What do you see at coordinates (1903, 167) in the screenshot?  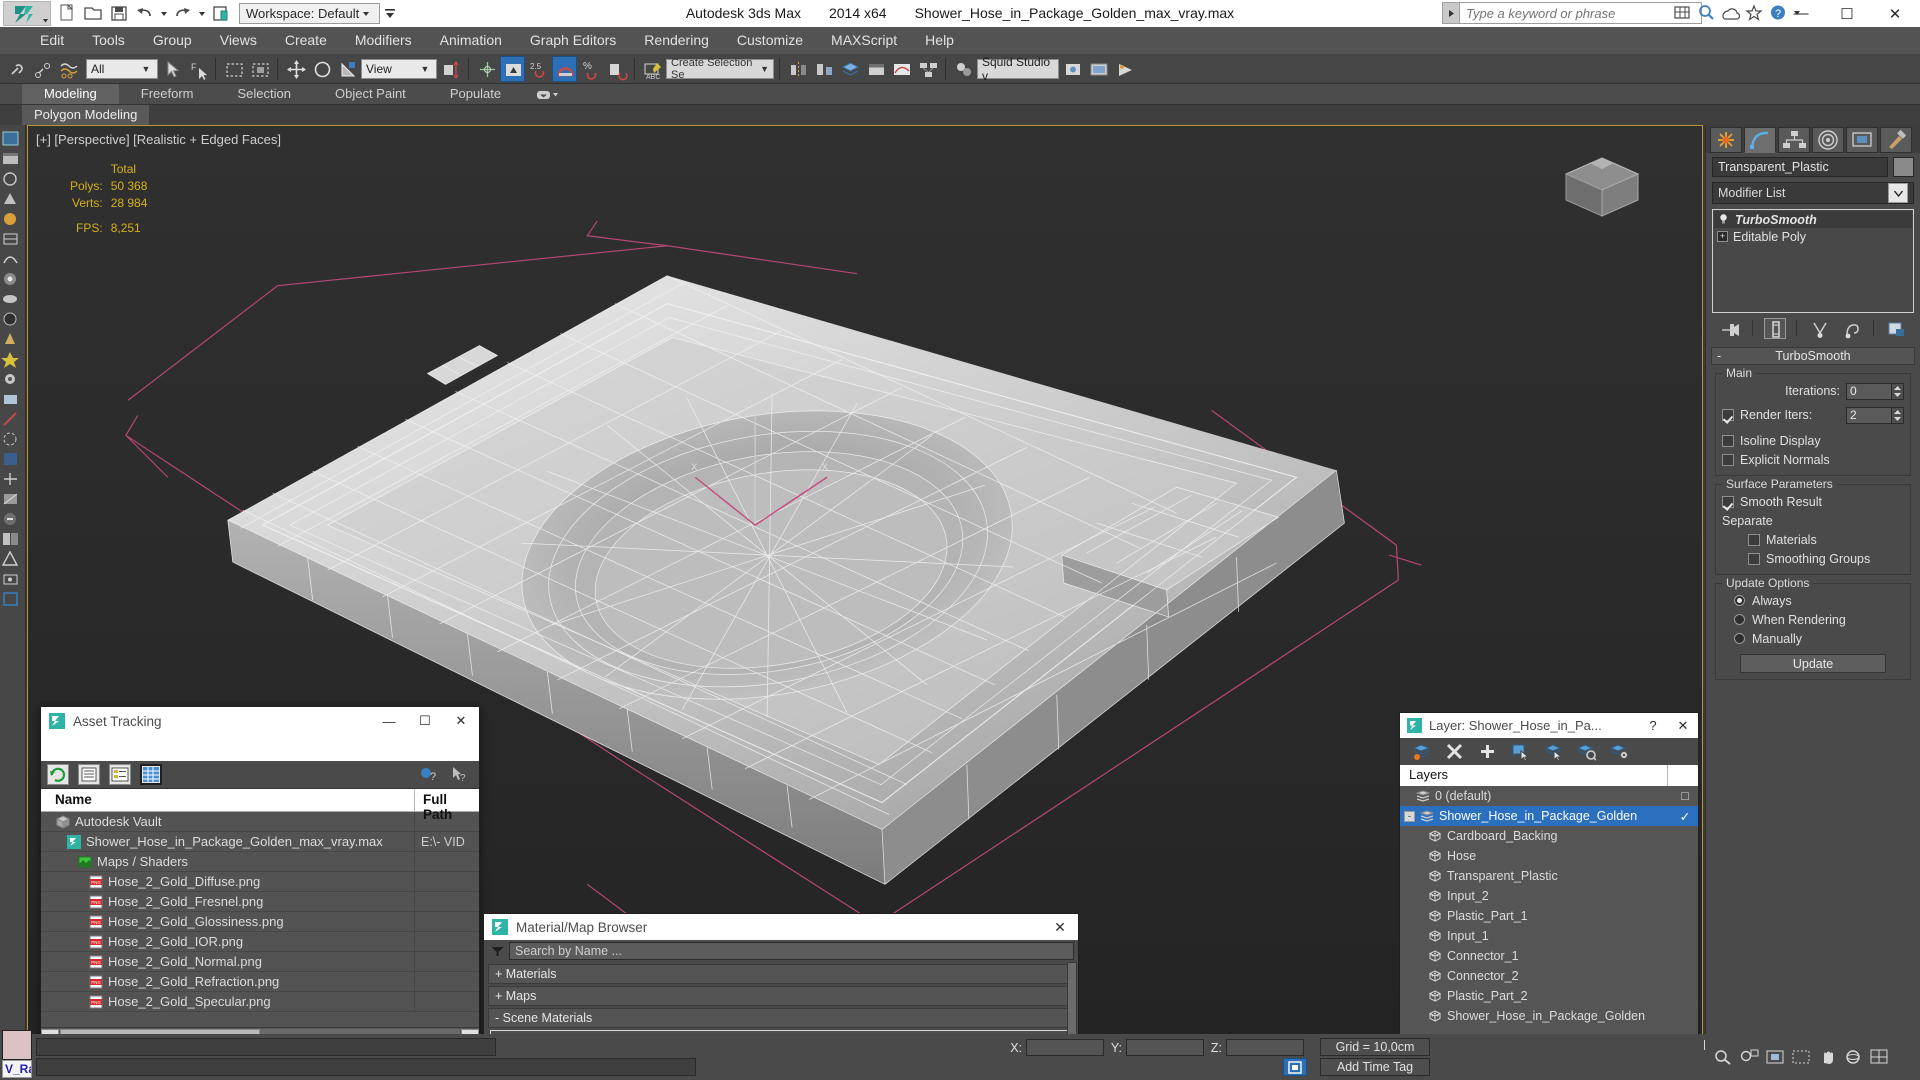 I see `object-color-swatch` at bounding box center [1903, 167].